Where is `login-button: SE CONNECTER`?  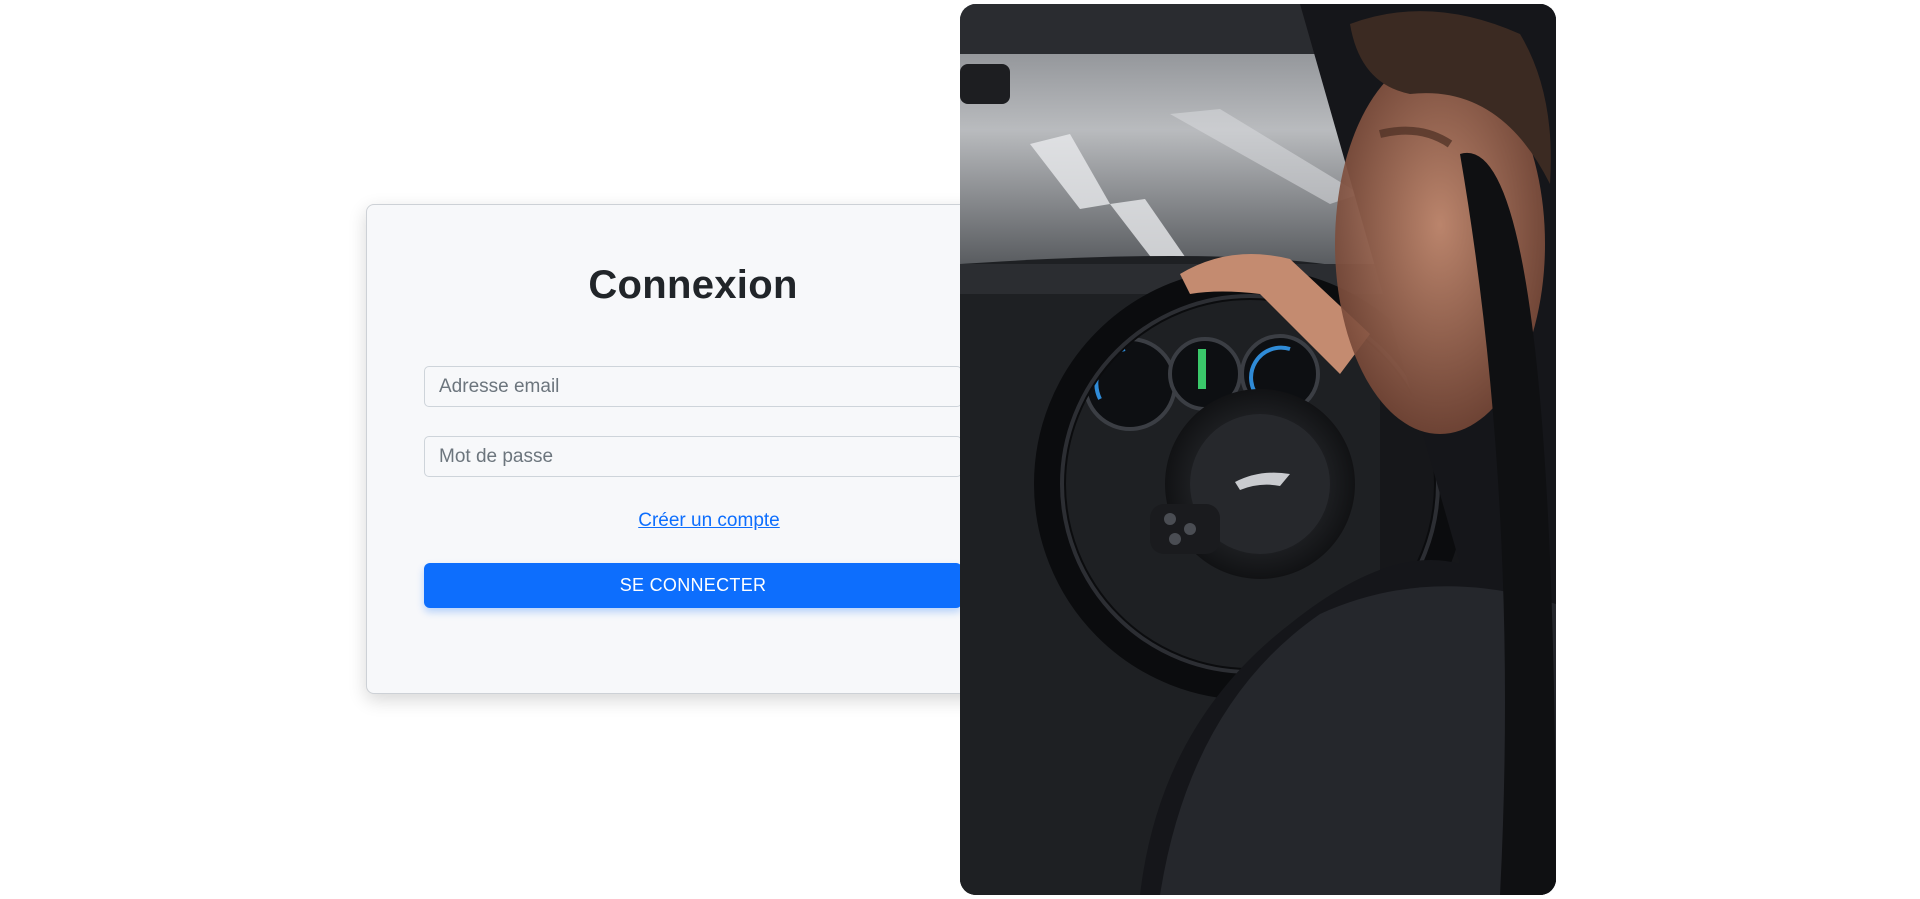
login-button: SE CONNECTER is located at coordinates (693, 585).